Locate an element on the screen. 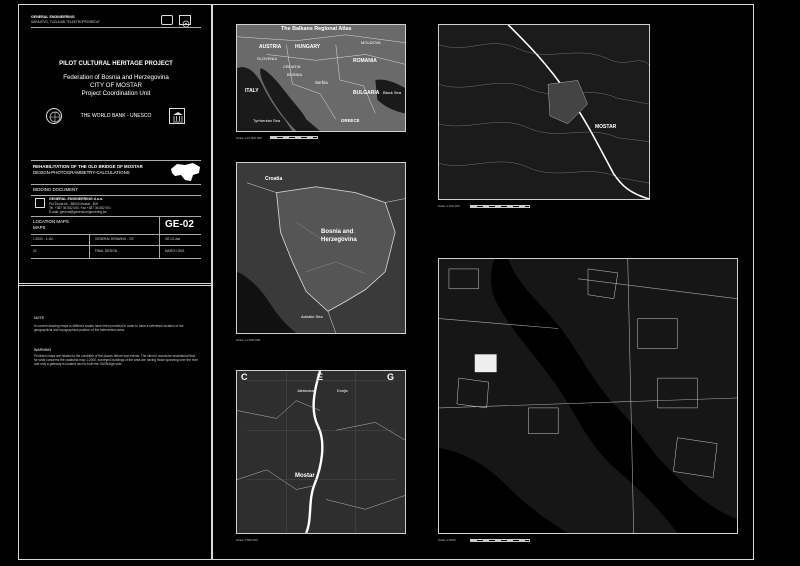 The width and height of the screenshot is (800, 566). company-logo-icon is located at coordinates (167, 20).